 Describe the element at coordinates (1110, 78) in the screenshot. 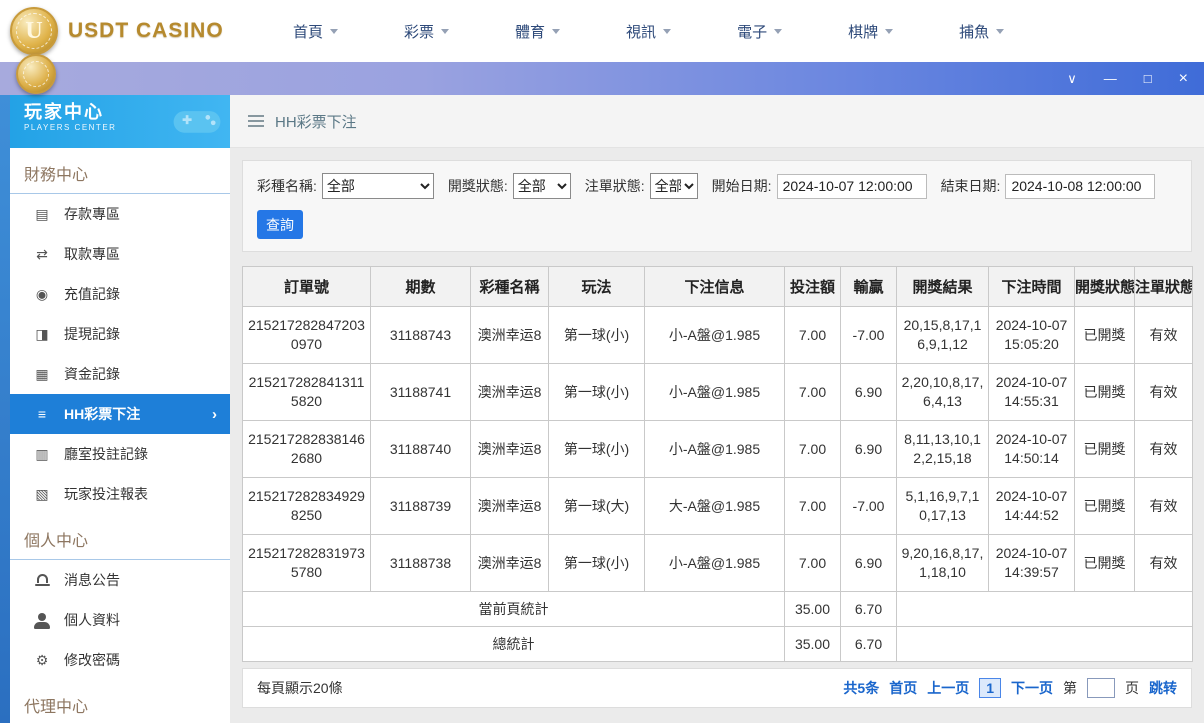

I see `window-minimize-icon: —` at that location.